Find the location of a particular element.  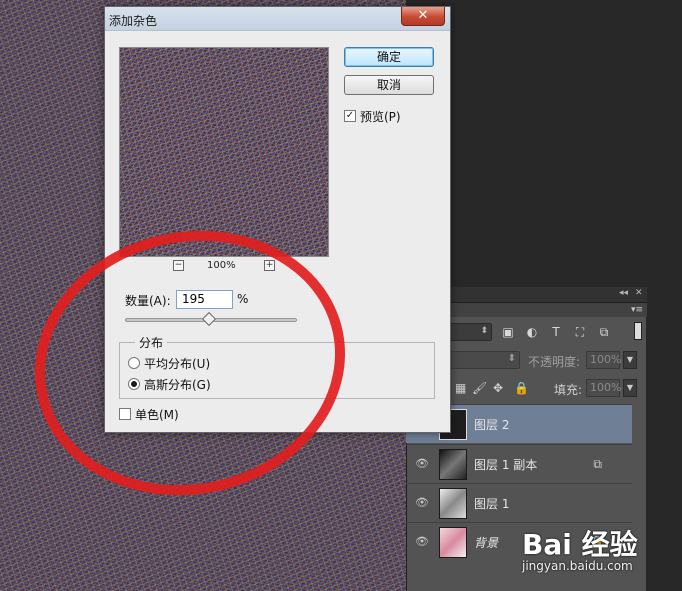

preview-checkbox: ✓ is located at coordinates (350, 116).